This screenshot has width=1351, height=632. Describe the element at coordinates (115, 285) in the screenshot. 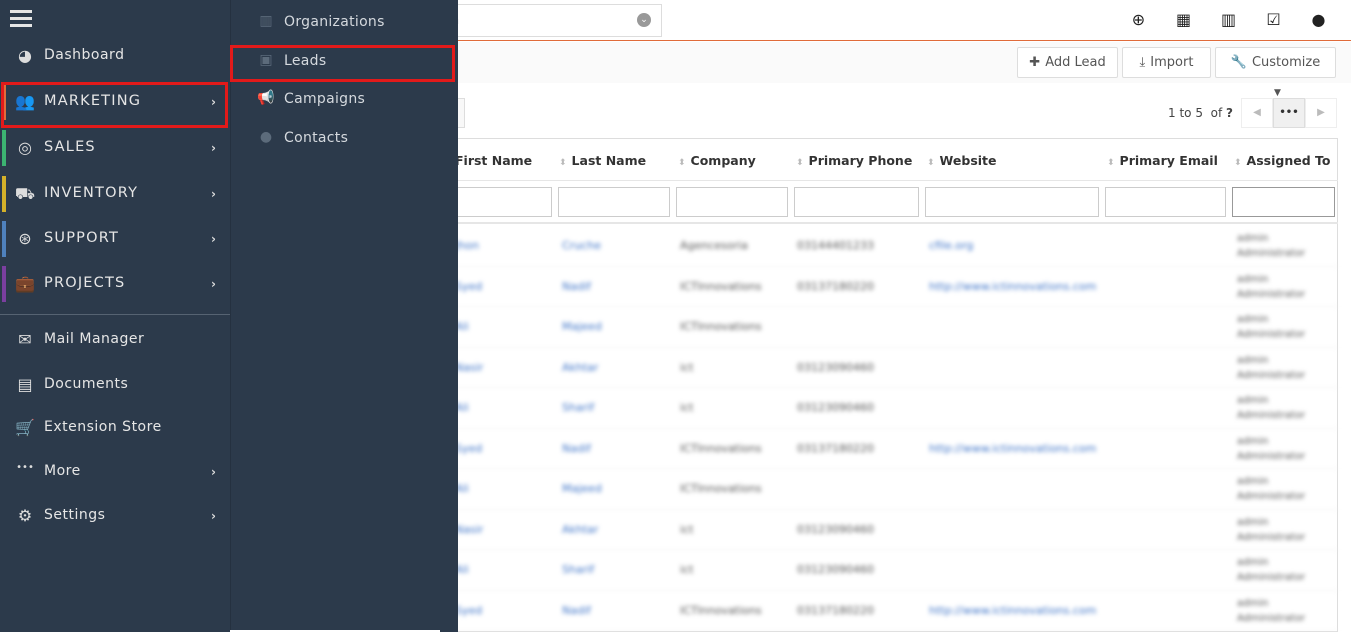

I see `sidebar-item-projects: 💼 PROJECTS ›` at that location.